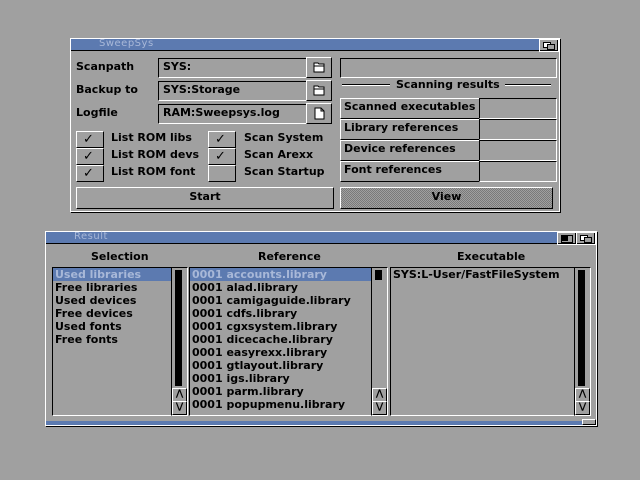 The width and height of the screenshot is (640, 480). What do you see at coordinates (321, 423) in the screenshot?
I see `result-bottom-border` at bounding box center [321, 423].